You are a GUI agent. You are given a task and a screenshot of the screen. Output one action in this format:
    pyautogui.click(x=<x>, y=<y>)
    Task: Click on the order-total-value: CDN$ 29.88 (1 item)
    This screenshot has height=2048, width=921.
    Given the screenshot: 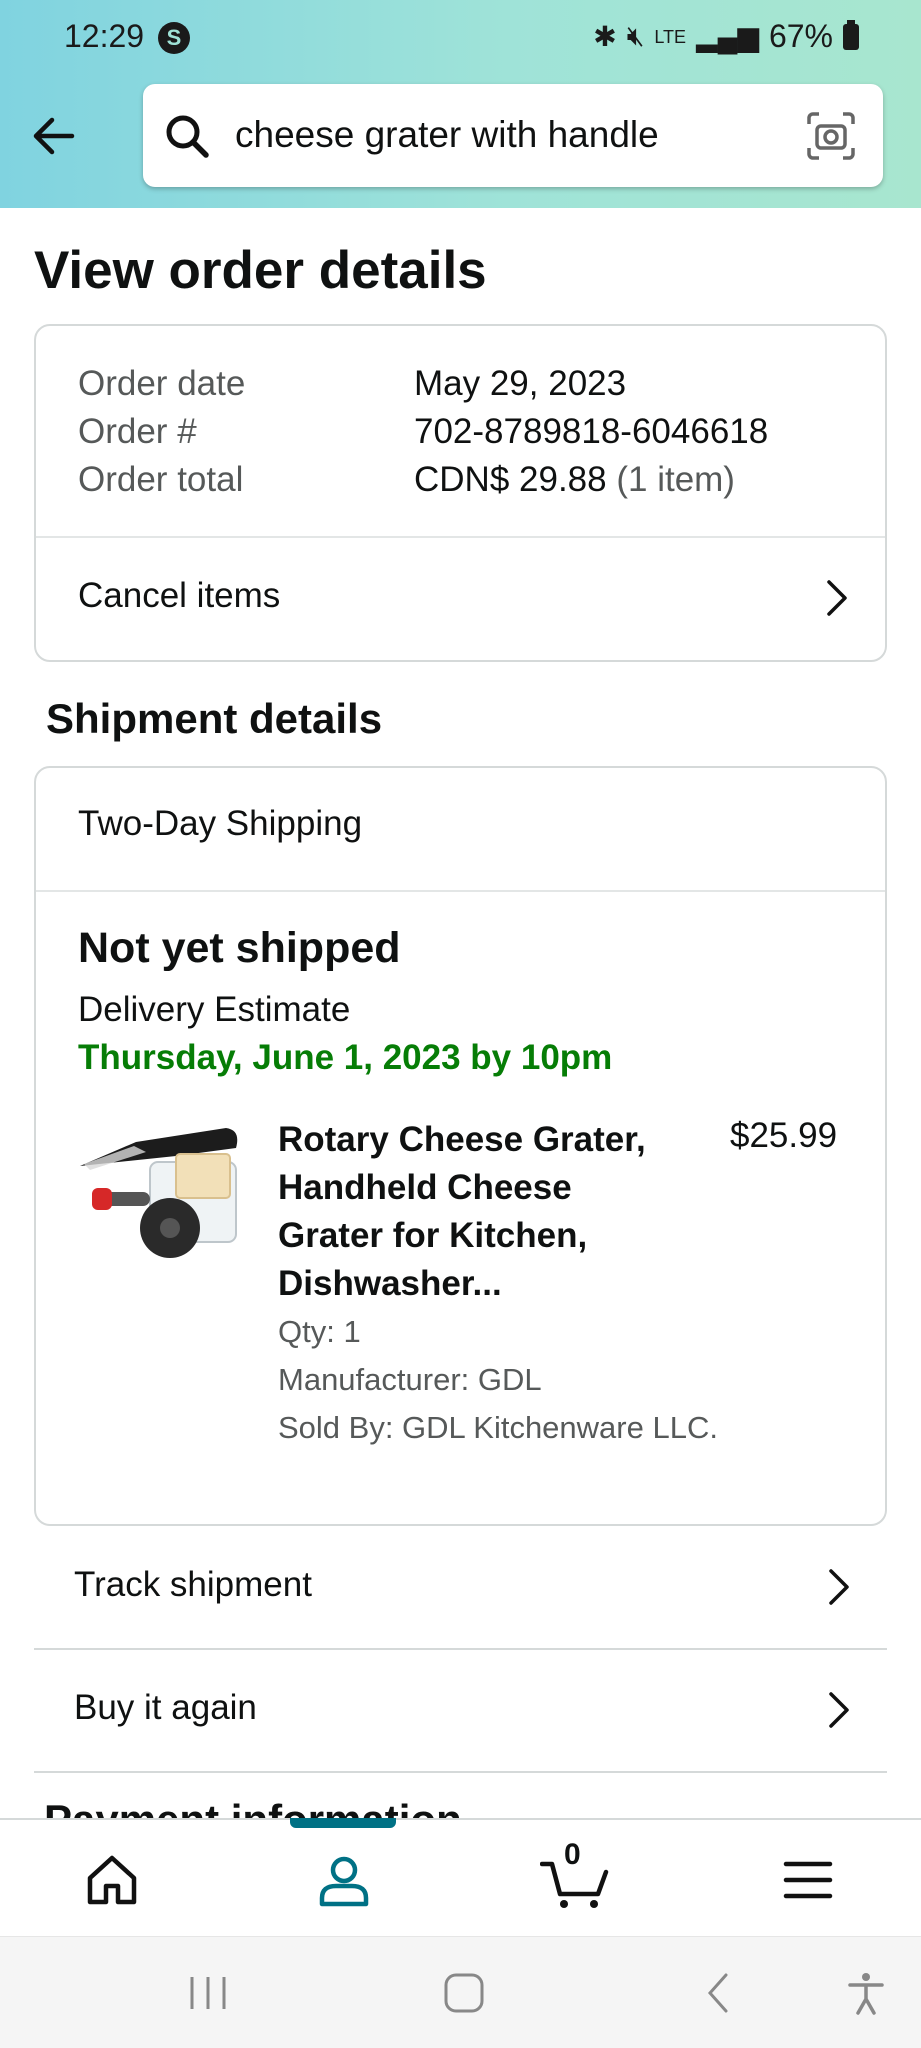 What is the action you would take?
    pyautogui.click(x=574, y=480)
    